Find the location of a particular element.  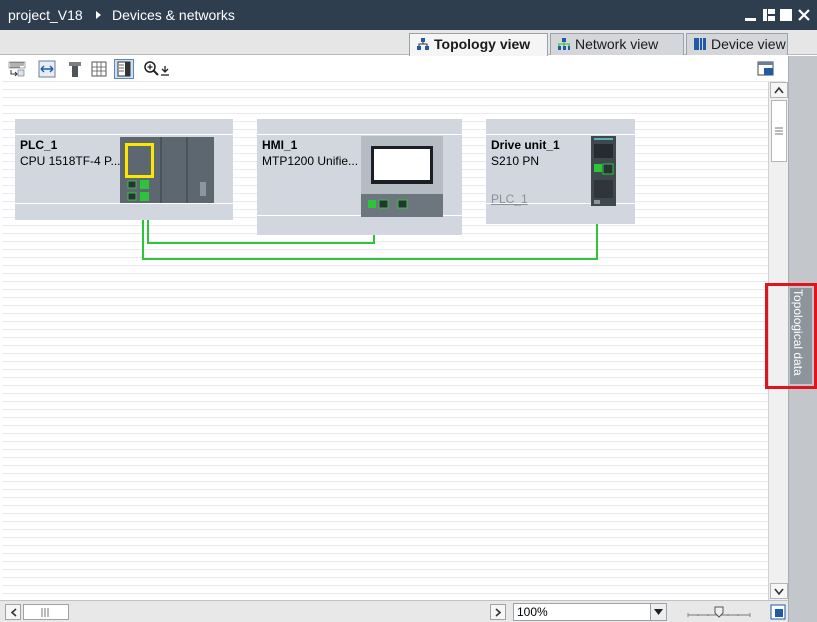

rack-view-icon is located at coordinates (75, 69).